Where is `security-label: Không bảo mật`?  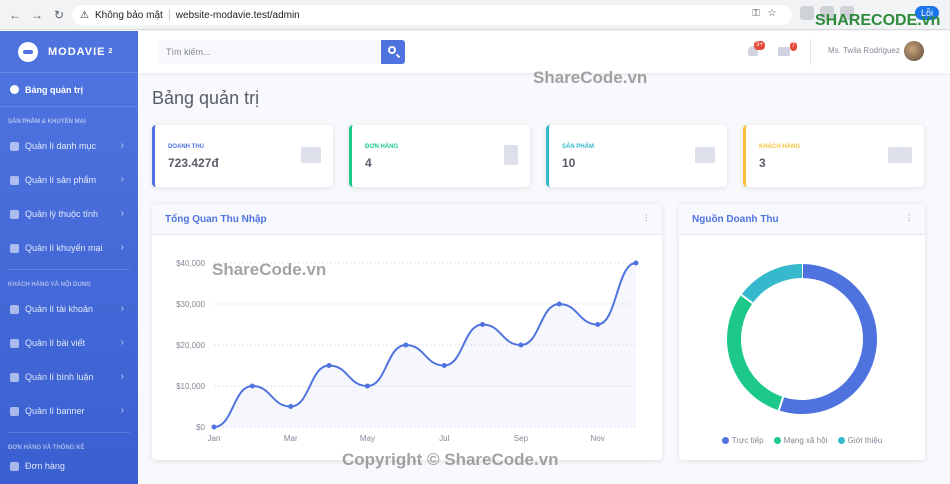 security-label: Không bảo mật is located at coordinates (128, 15).